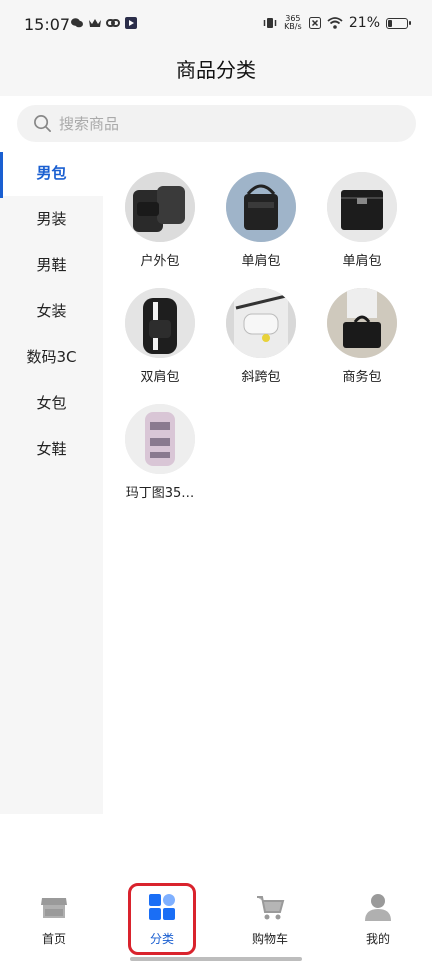  What do you see at coordinates (160, 377) in the screenshot?
I see `subcategory-label: 双肩包` at bounding box center [160, 377].